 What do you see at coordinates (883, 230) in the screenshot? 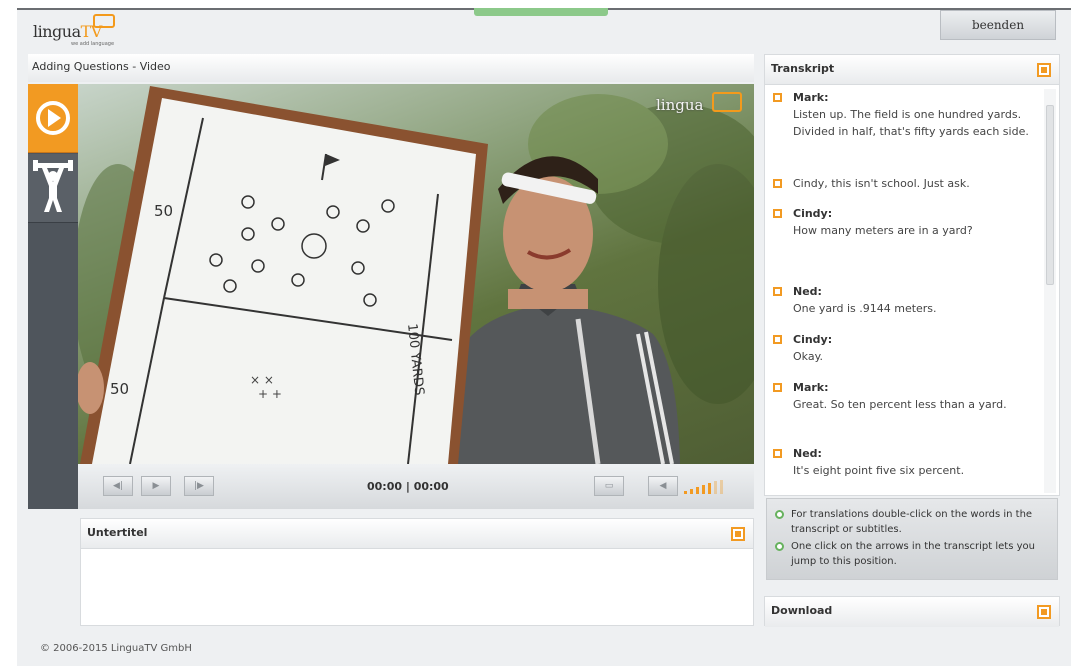
I see `transcript-line: How many meters are in a yard?` at bounding box center [883, 230].